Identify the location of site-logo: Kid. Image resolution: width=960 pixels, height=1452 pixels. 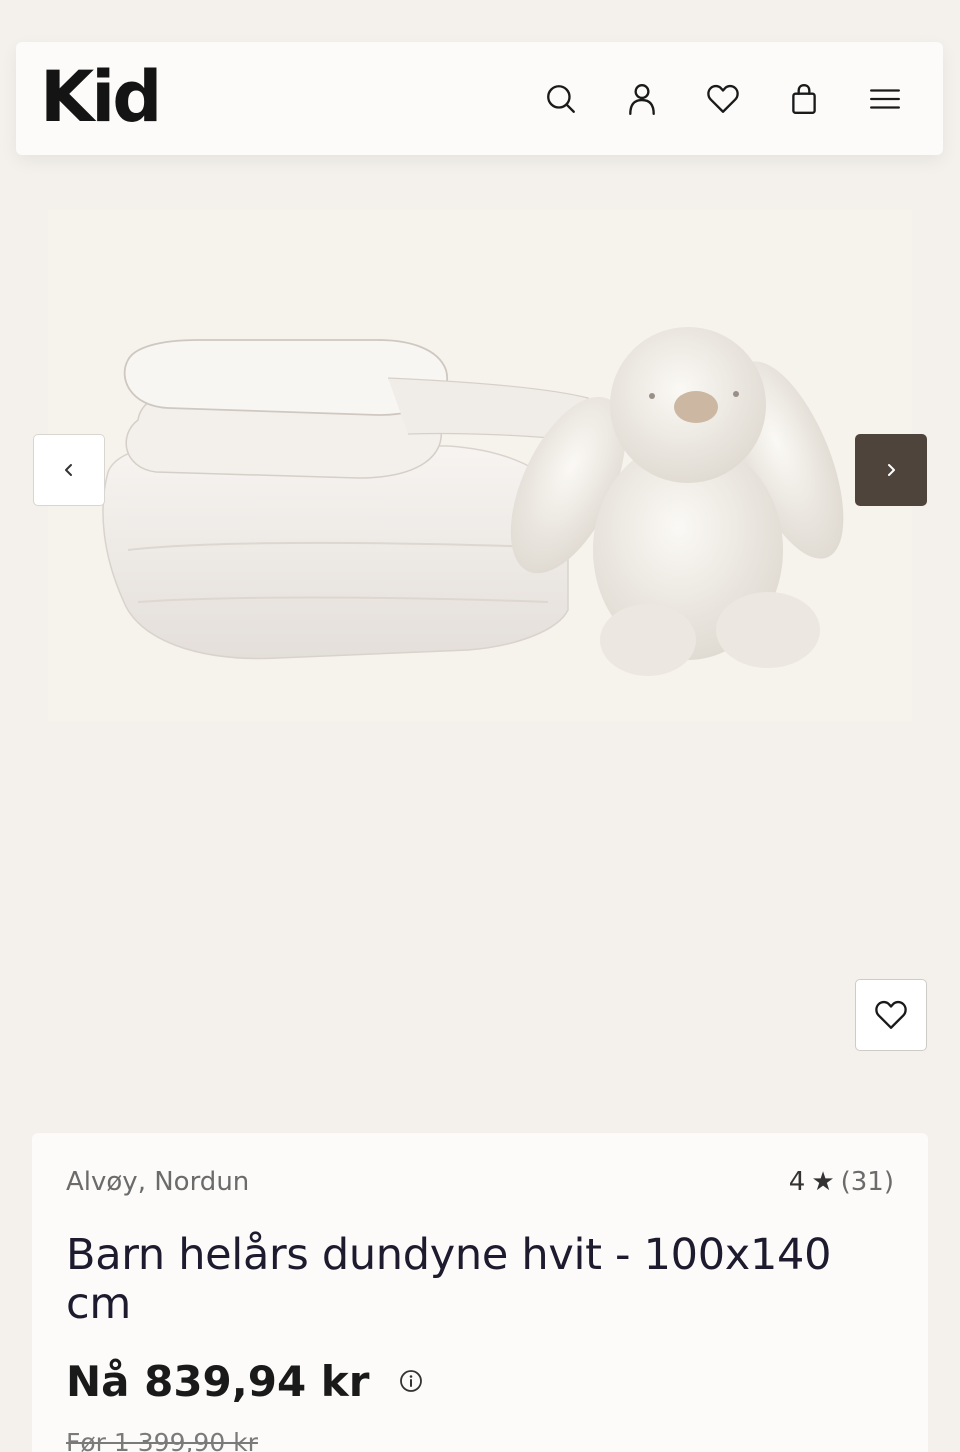
(101, 97).